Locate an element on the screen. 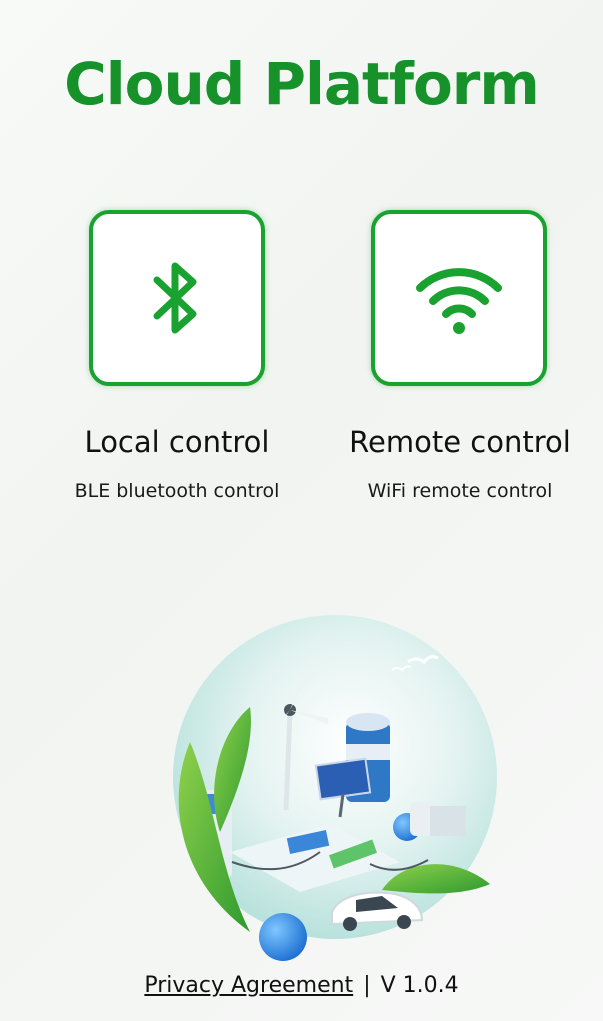 The height and width of the screenshot is (1021, 603). footer: Privacy Agreement | V 1.0.4 is located at coordinates (301, 985).